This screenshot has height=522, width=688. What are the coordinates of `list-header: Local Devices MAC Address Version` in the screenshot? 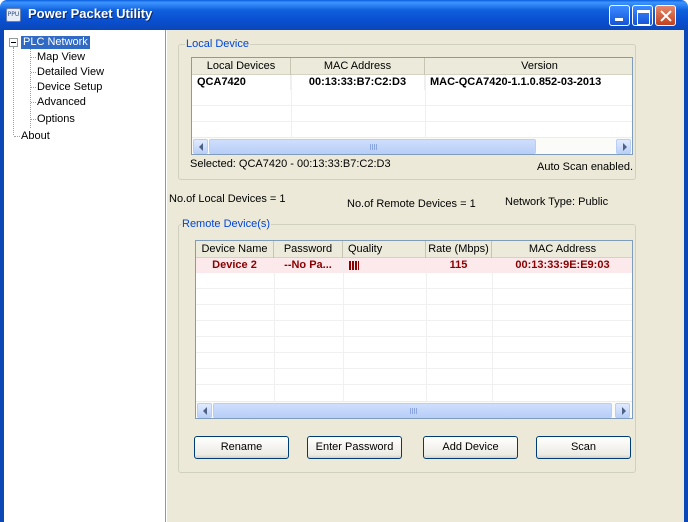 It's located at (412, 66).